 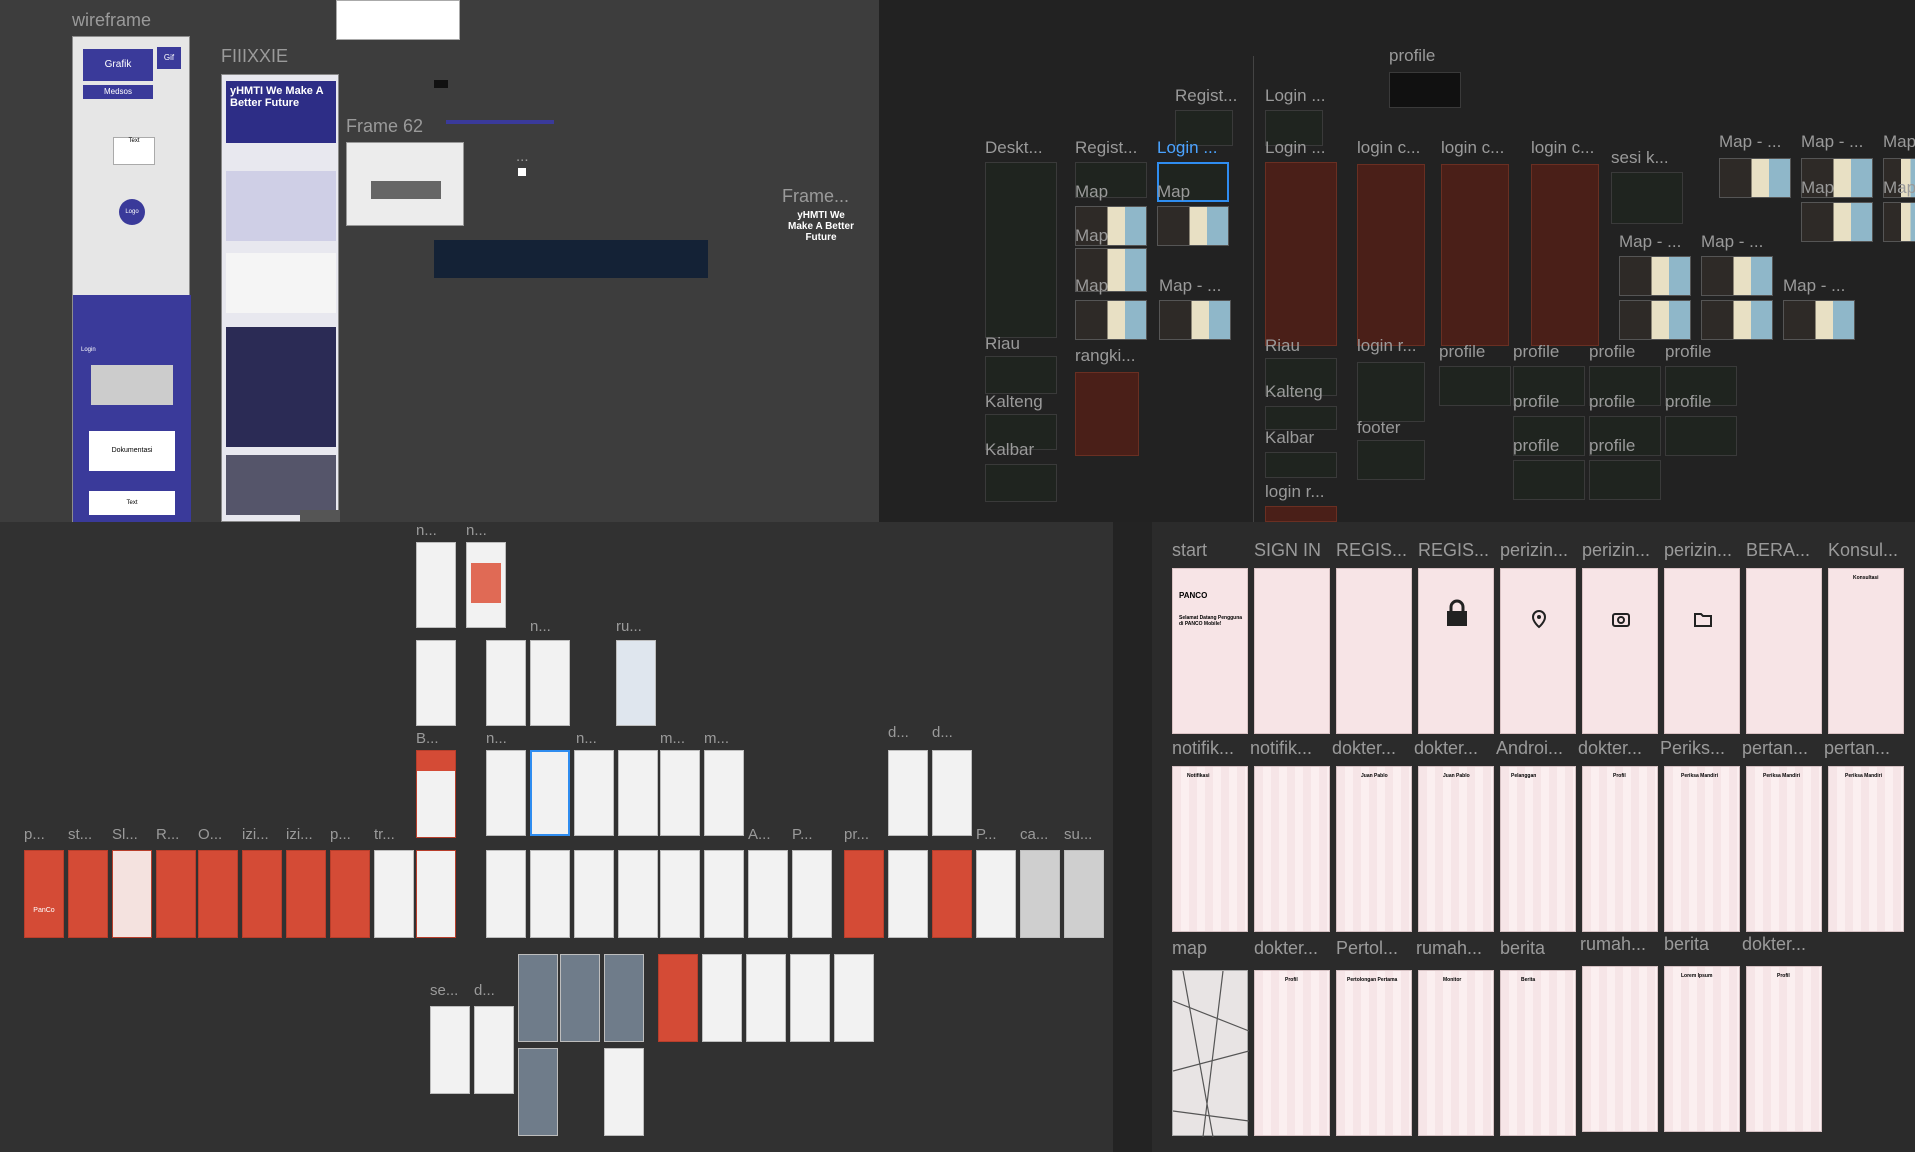 I want to click on frame62, so click(x=405, y=184).